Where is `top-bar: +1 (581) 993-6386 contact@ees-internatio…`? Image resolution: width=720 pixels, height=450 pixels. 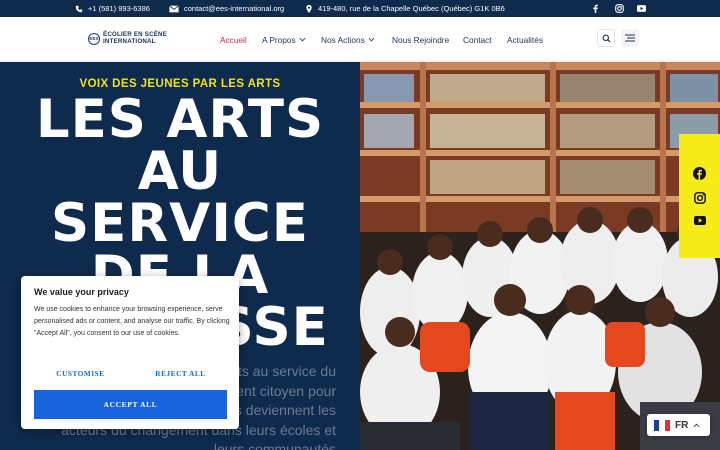 top-bar: +1 (581) 993-6386 contact@ees-internatio… is located at coordinates (360, 8).